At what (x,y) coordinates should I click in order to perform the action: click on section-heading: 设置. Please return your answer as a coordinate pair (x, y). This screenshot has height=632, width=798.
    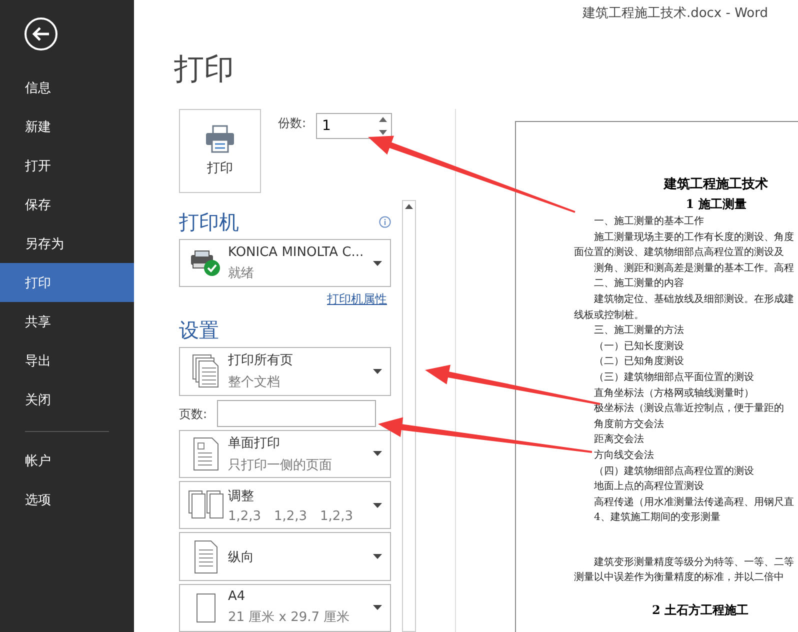
    Looking at the image, I should click on (199, 330).